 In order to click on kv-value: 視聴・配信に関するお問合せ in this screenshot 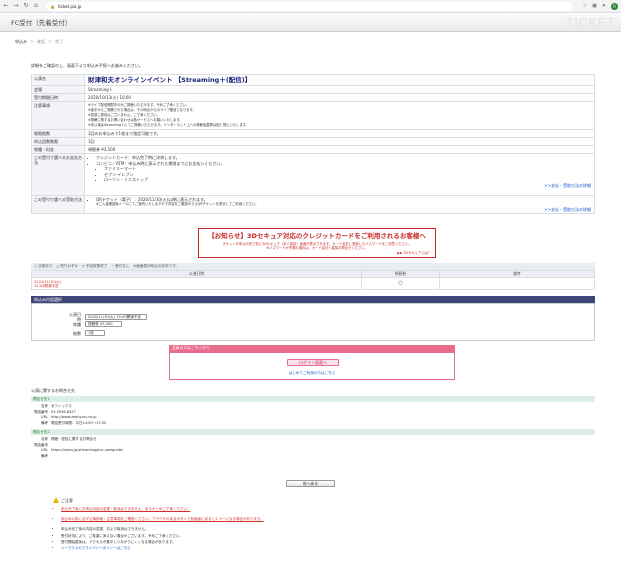, I will do `click(74, 439)`.